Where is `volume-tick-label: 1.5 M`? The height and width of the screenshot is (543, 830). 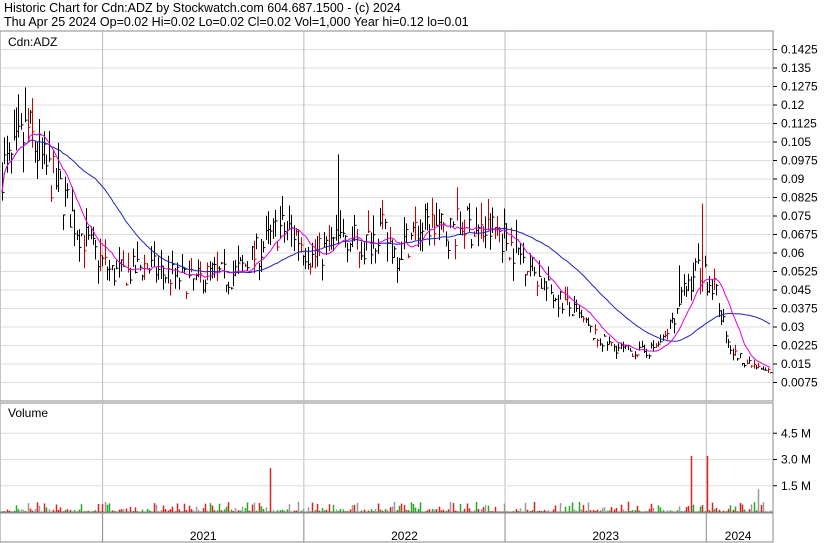 volume-tick-label: 1.5 M is located at coordinates (796, 486).